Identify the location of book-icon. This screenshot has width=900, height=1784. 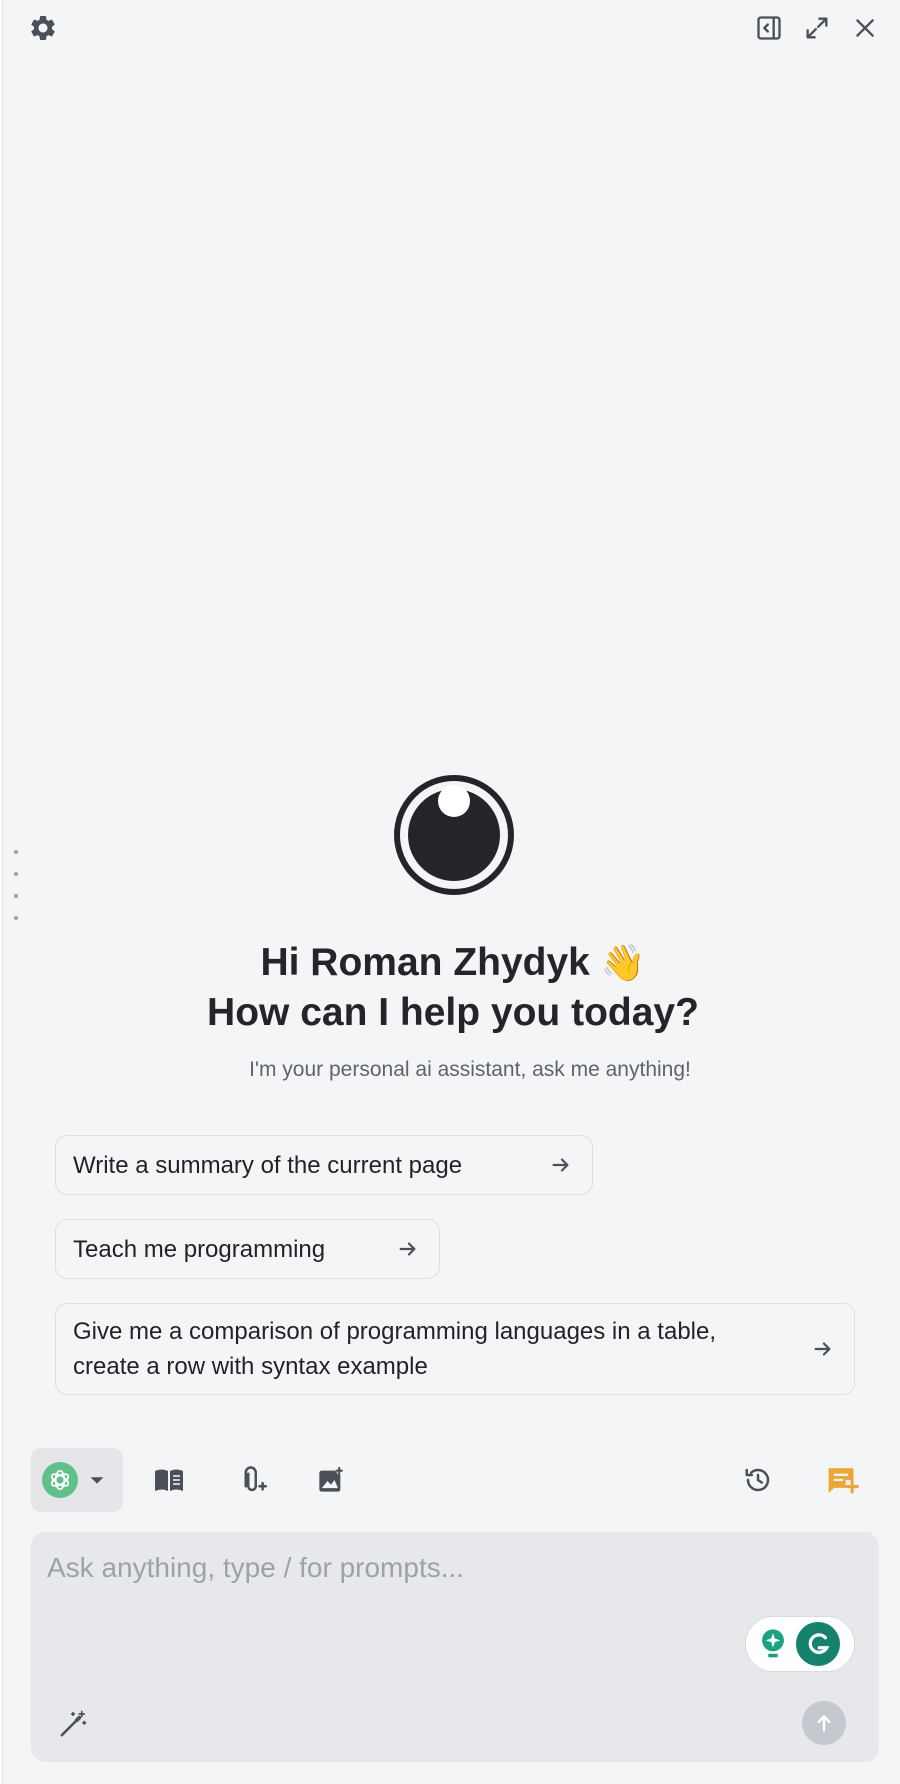
(169, 1480).